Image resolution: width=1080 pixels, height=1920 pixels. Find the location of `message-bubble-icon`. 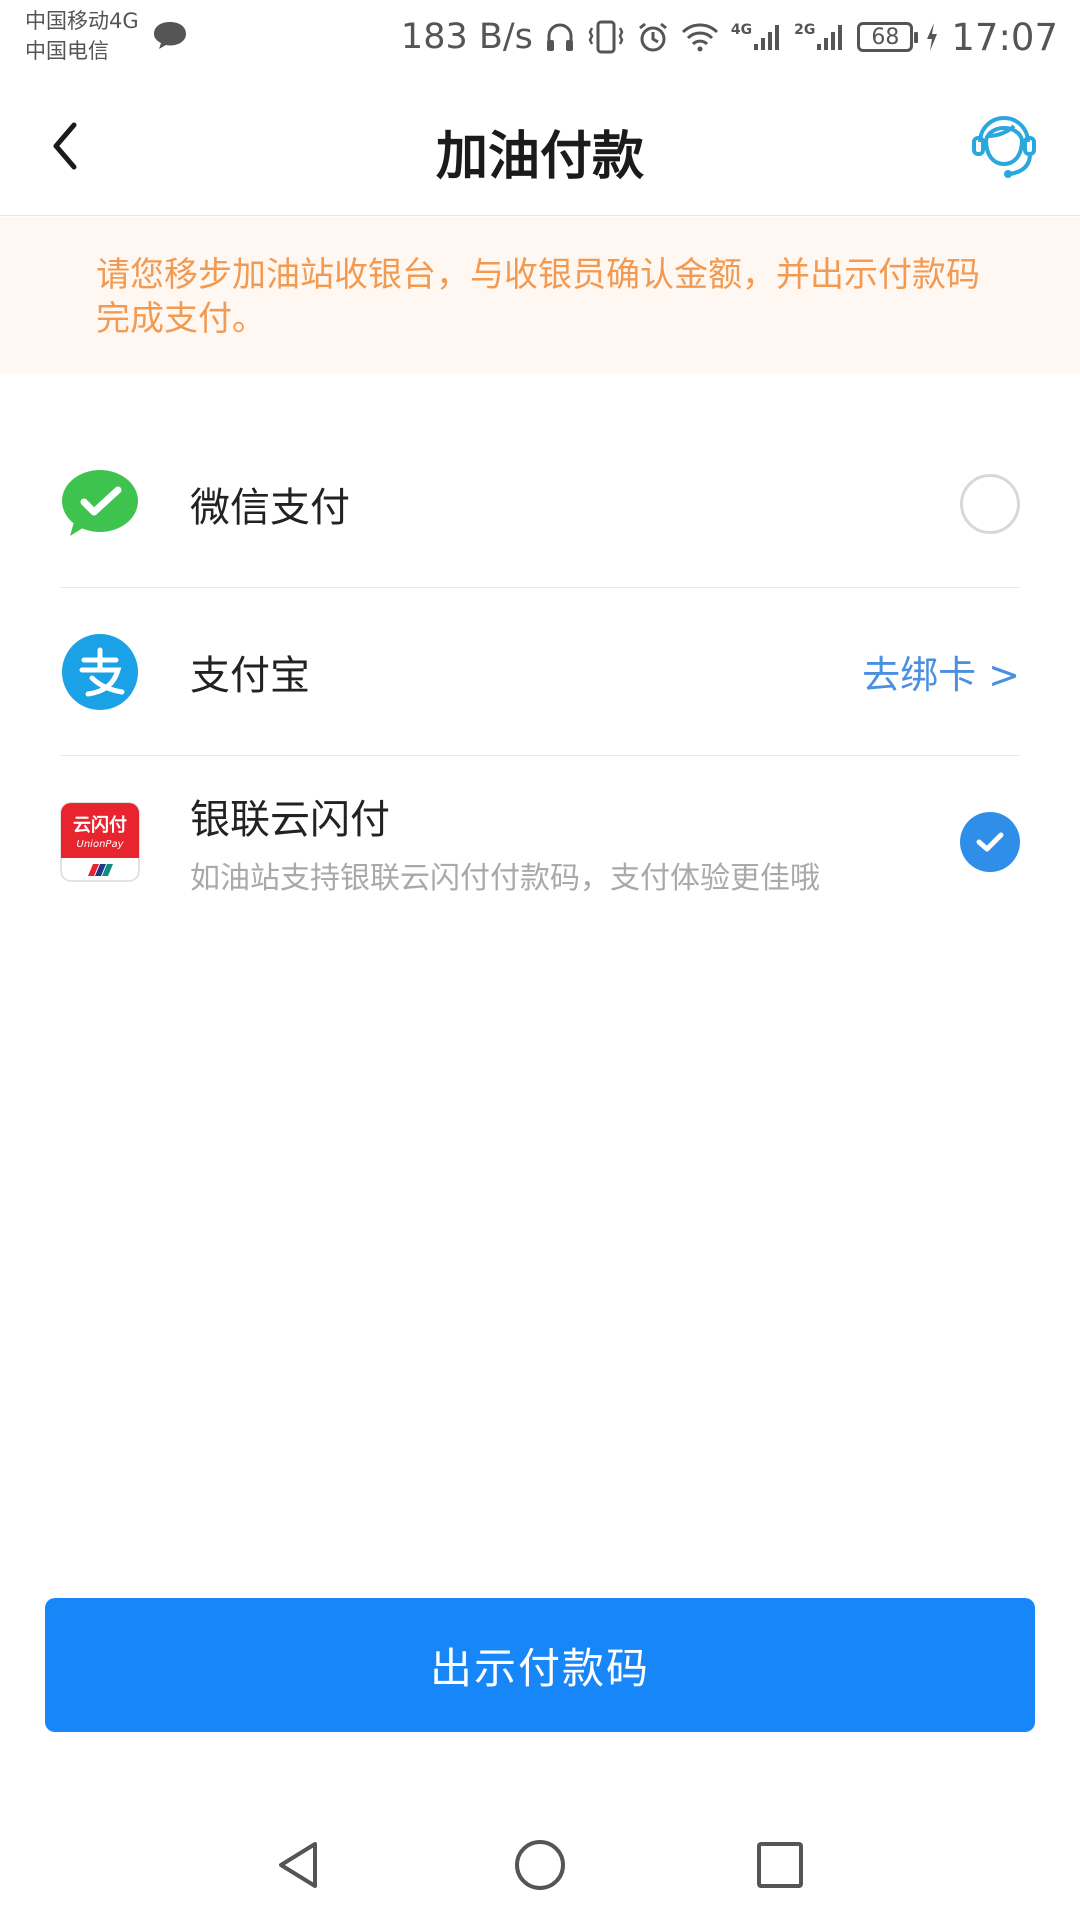

message-bubble-icon is located at coordinates (170, 35).